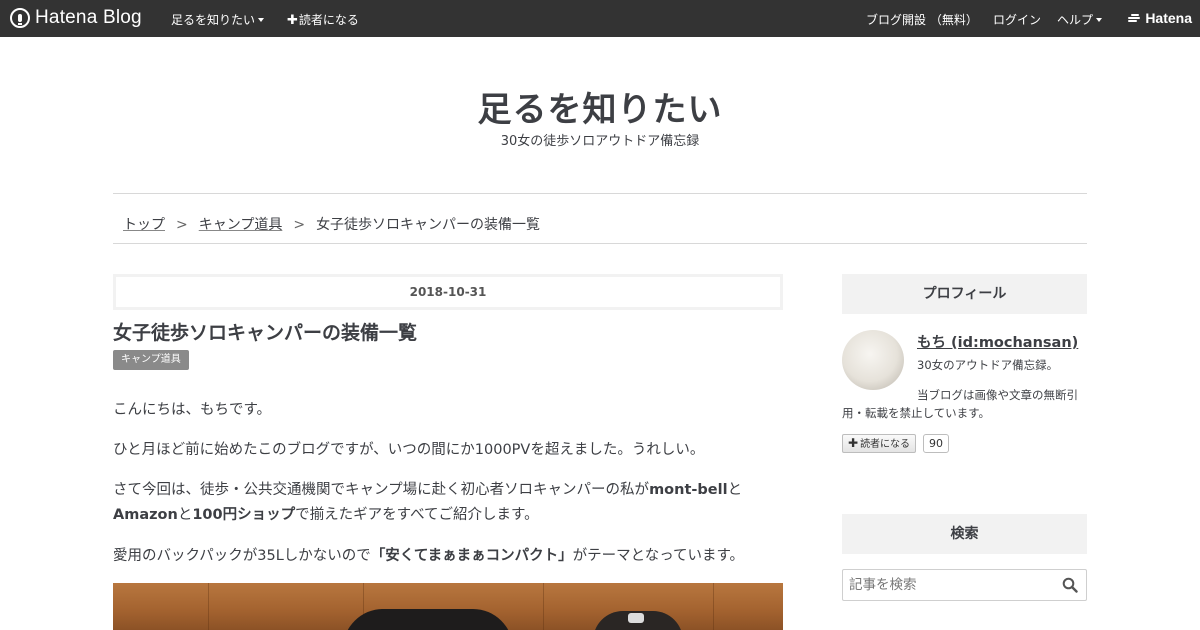 The image size is (1200, 630). What do you see at coordinates (192, 410) in the screenshot?
I see `paragraph-greeting: こんにちは、もちです。` at bounding box center [192, 410].